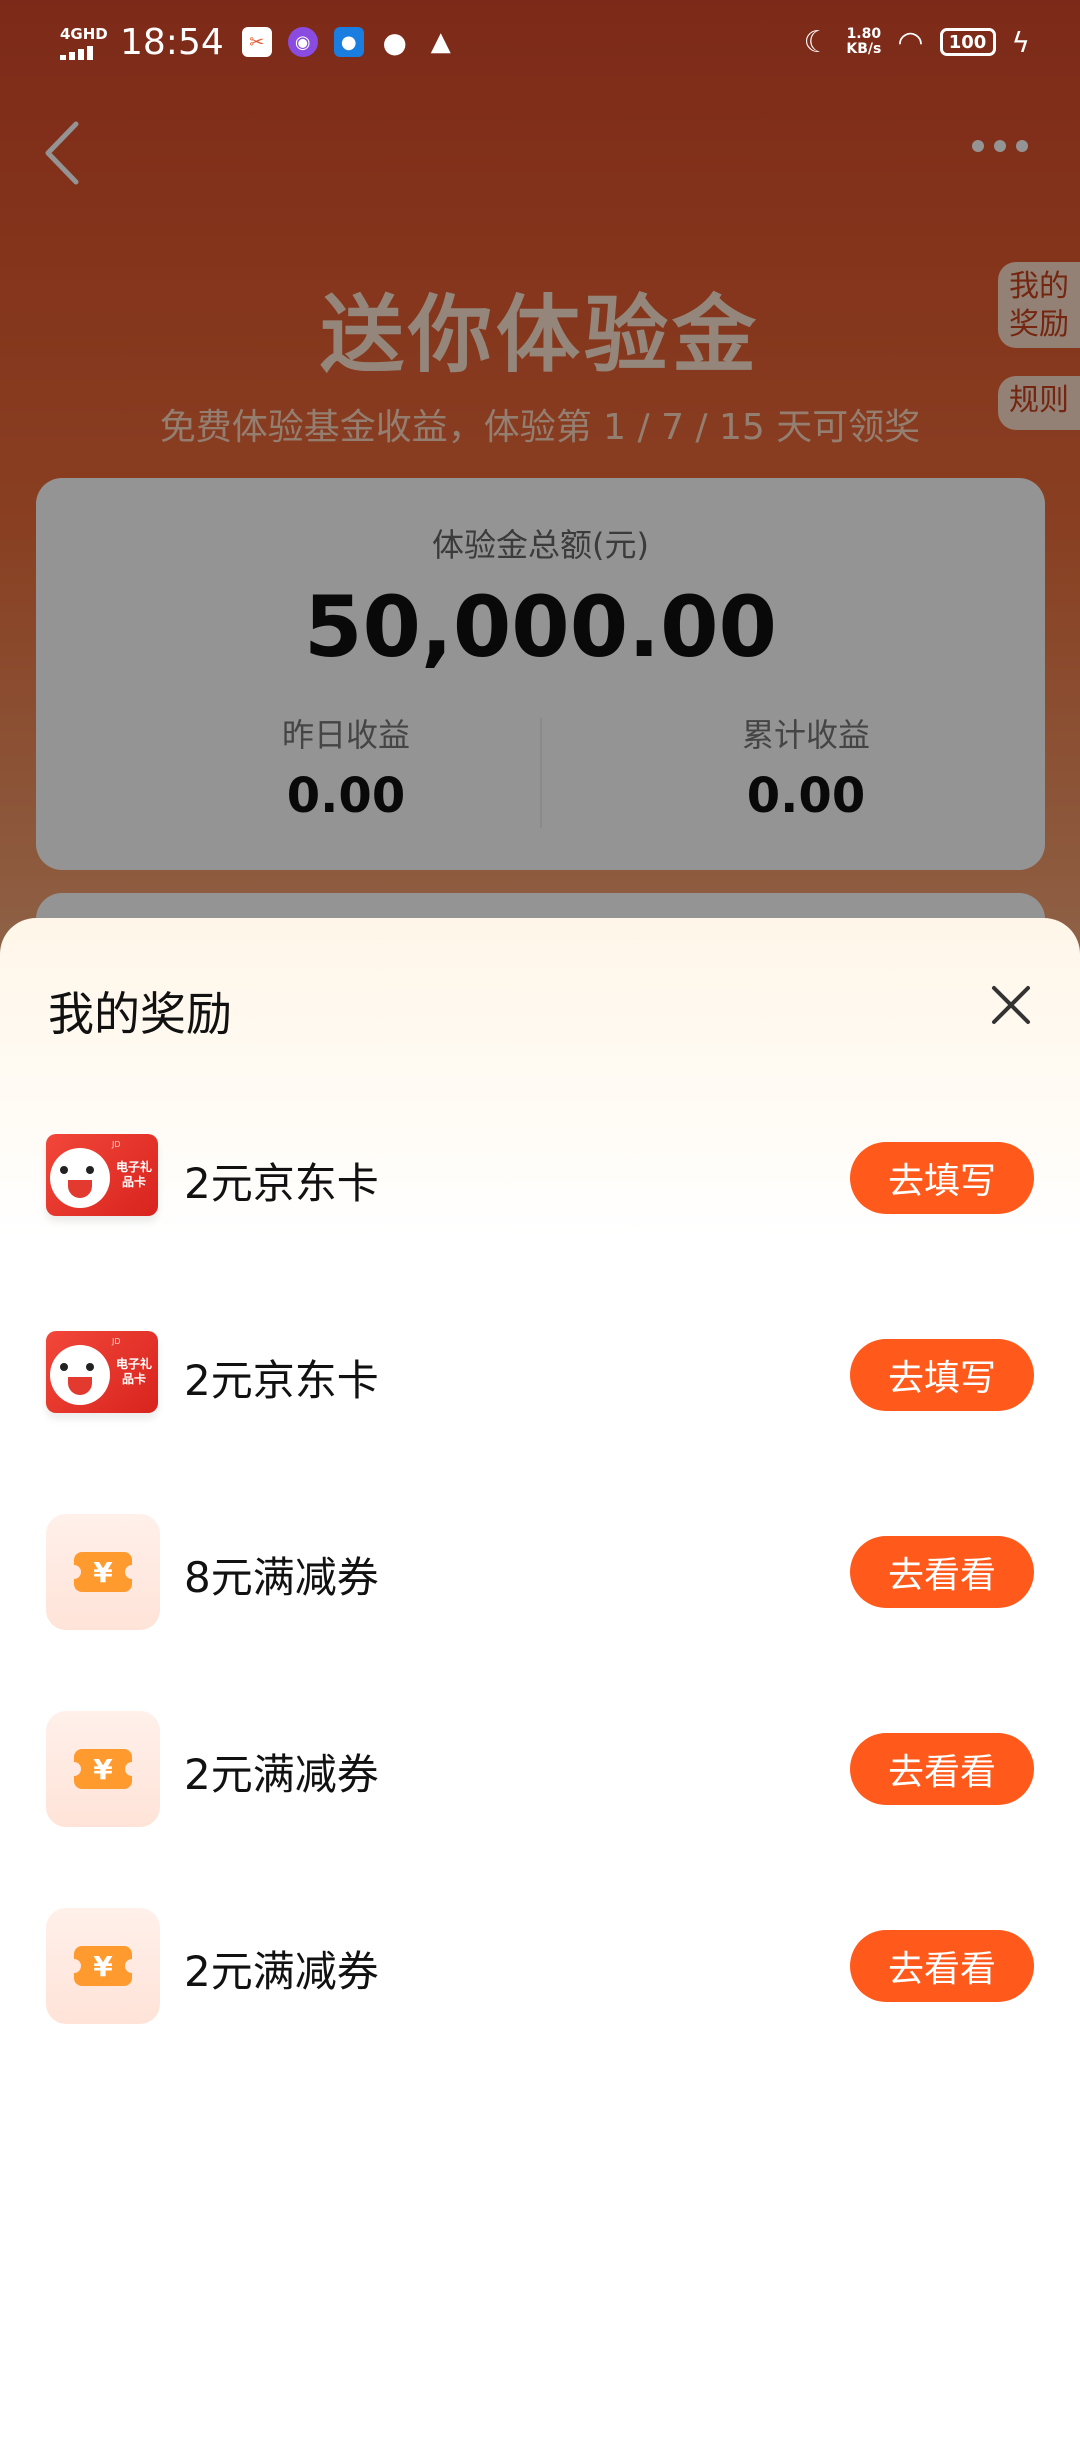 This screenshot has height=2460, width=1080. What do you see at coordinates (540, 1572) in the screenshot?
I see `reward-row: ¥ 8元满减券 去看看` at bounding box center [540, 1572].